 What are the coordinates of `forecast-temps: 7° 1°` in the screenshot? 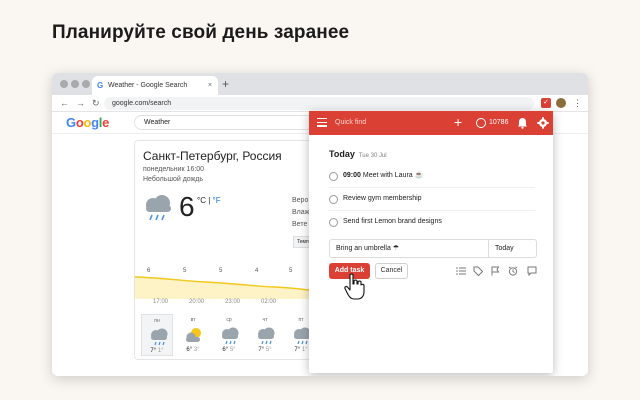 It's located at (157, 351).